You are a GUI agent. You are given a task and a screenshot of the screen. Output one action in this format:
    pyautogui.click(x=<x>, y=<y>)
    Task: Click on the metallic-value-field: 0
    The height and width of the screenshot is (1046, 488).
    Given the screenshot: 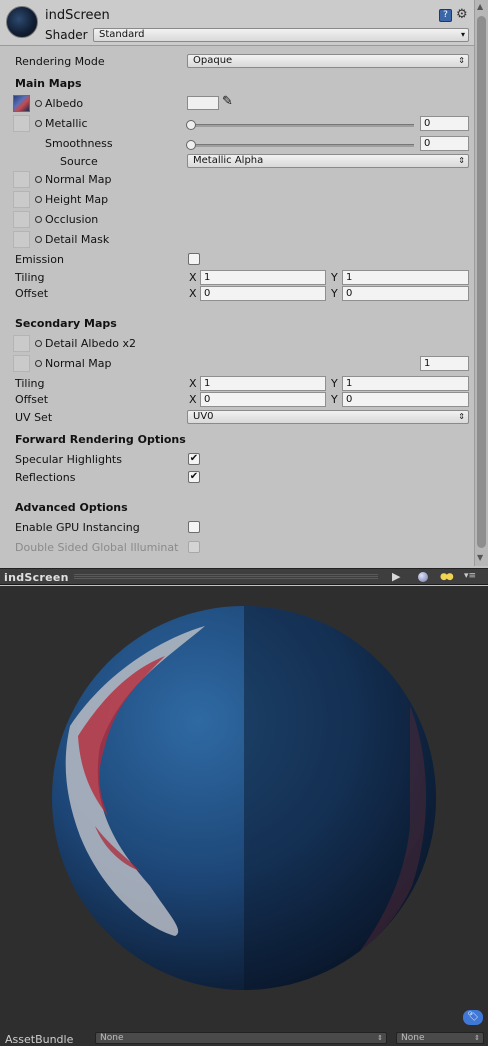 What is the action you would take?
    pyautogui.click(x=444, y=123)
    